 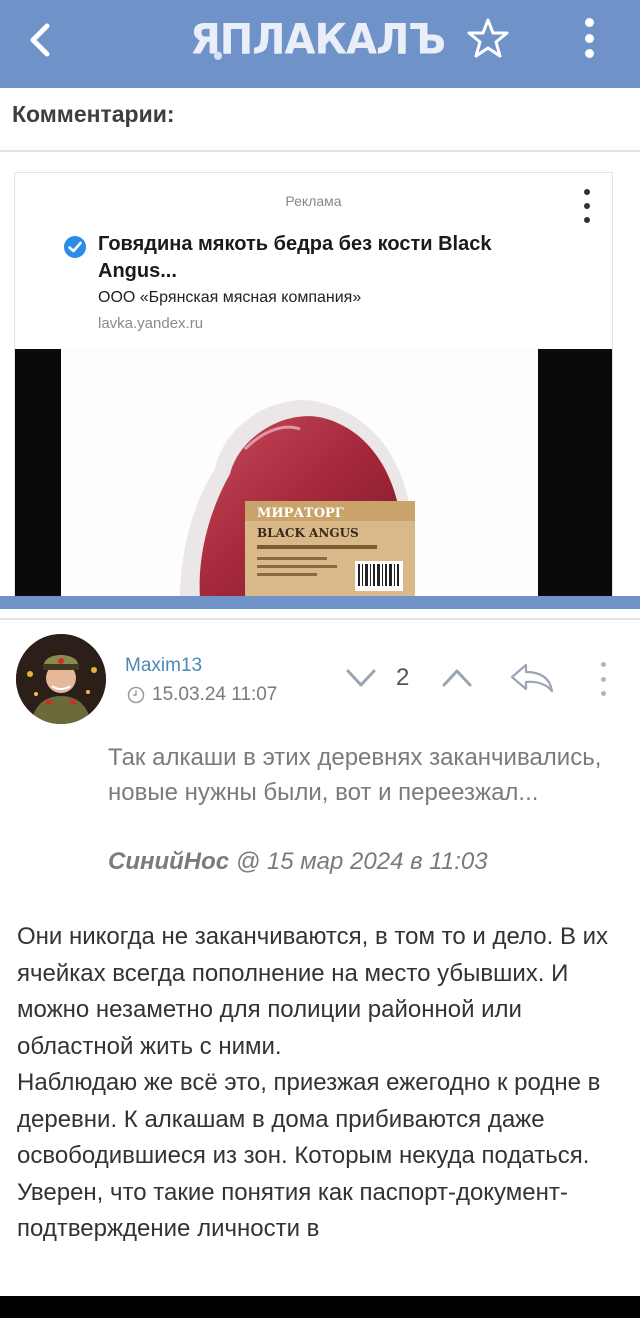 I want to click on quote-signature: СинийНос @ 15 мар 2024 в 11:03, so click(x=298, y=862).